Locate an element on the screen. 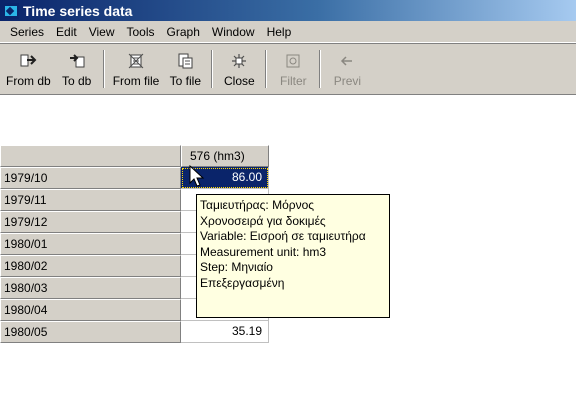  to-db-button: To db is located at coordinates (77, 69).